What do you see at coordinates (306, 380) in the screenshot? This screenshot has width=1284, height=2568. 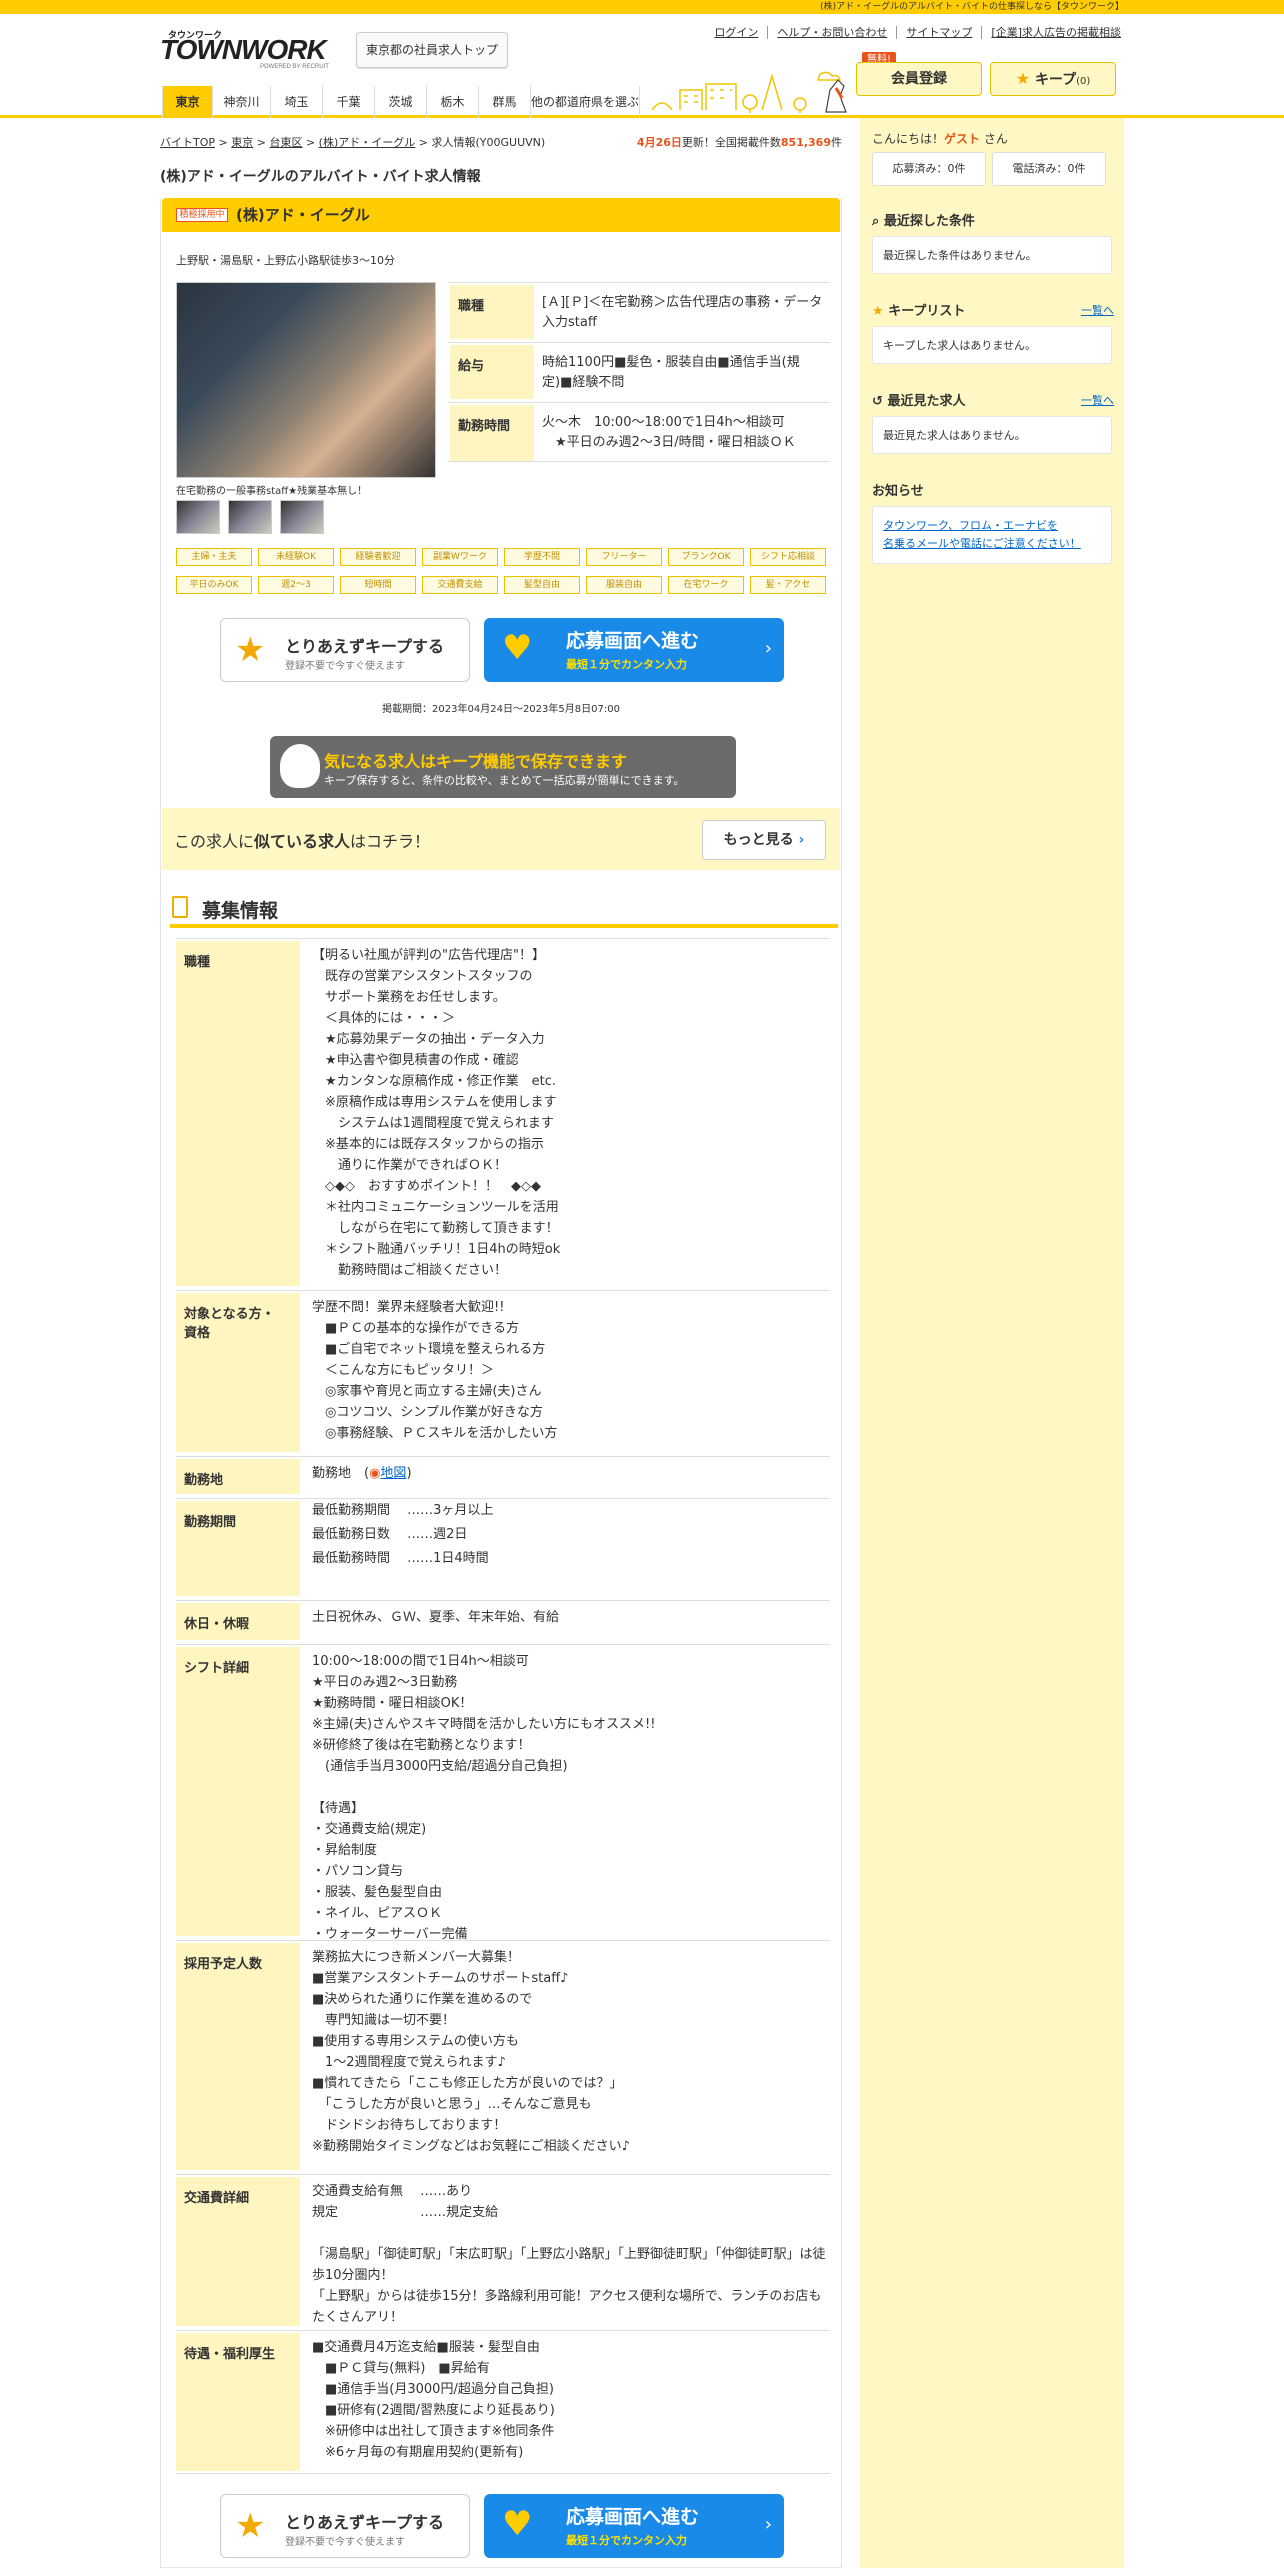 I see `job-photo` at bounding box center [306, 380].